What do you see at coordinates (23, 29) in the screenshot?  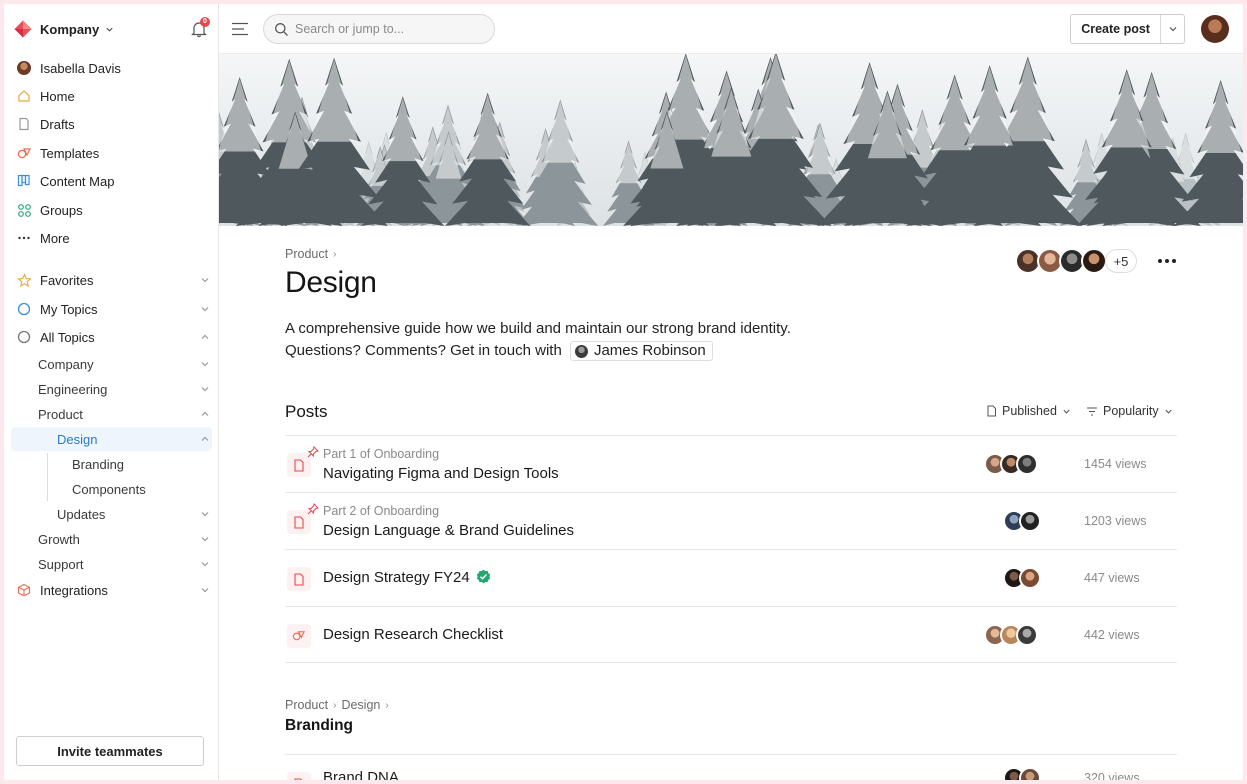 I see `workspace-logo-icon` at bounding box center [23, 29].